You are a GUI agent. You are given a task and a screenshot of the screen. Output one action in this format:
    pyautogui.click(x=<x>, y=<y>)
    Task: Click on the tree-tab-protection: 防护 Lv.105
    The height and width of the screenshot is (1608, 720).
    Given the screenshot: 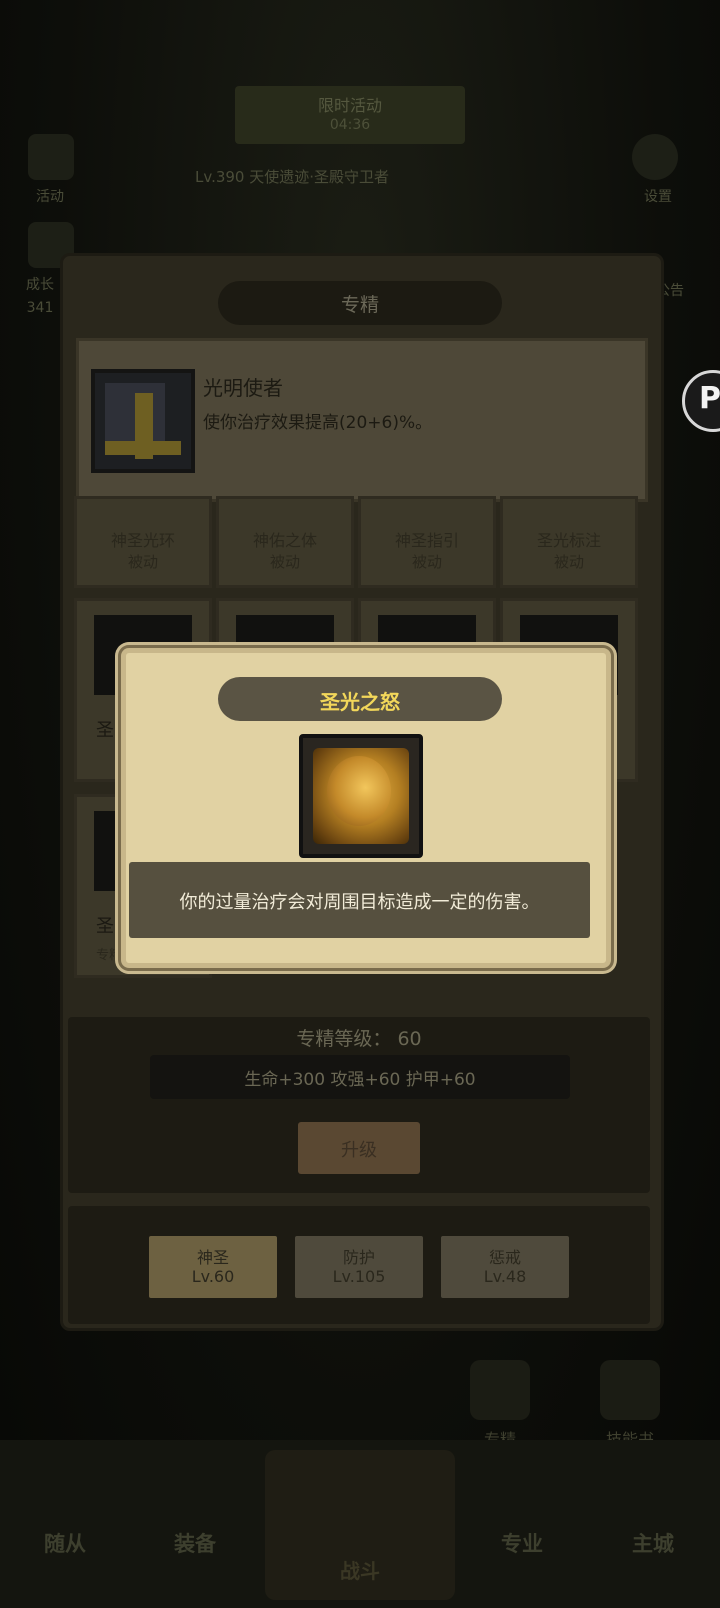 What is the action you would take?
    pyautogui.click(x=359, y=1267)
    